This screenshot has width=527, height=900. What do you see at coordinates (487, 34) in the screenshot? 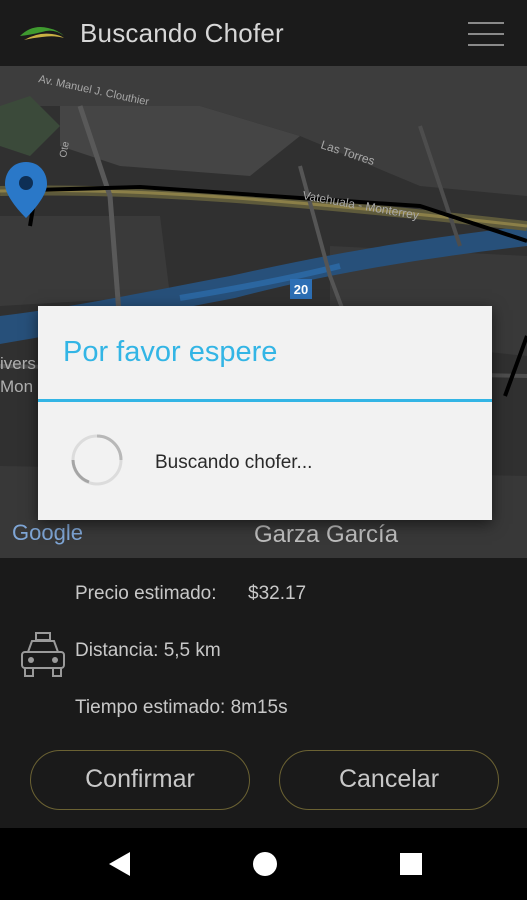
I see `hamburger-menu-icon` at bounding box center [487, 34].